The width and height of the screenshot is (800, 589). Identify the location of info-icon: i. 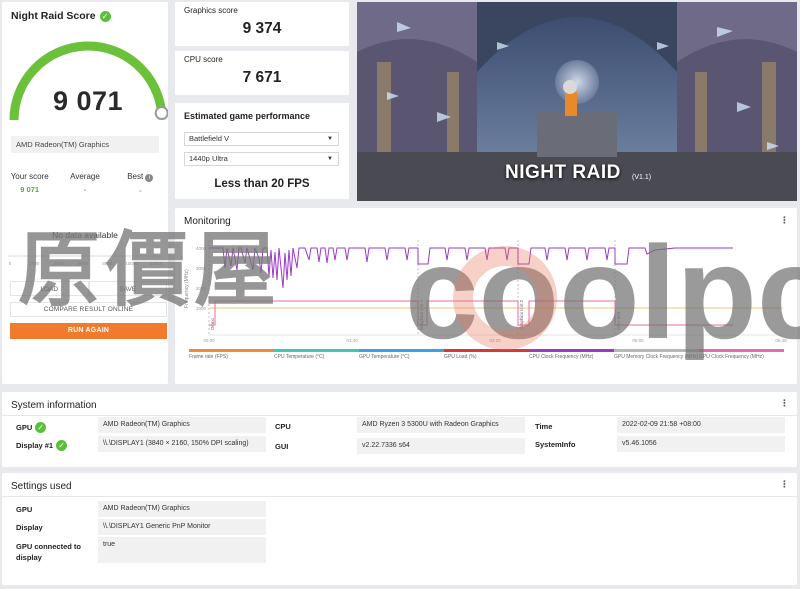
(149, 178).